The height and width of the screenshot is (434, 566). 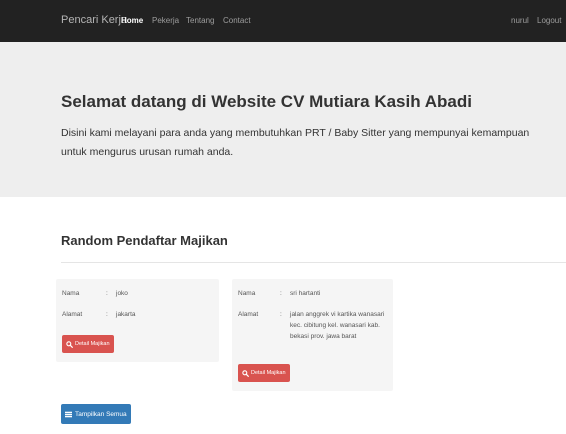 I want to click on show-all-label: Tampilkan Semua, so click(x=101, y=414).